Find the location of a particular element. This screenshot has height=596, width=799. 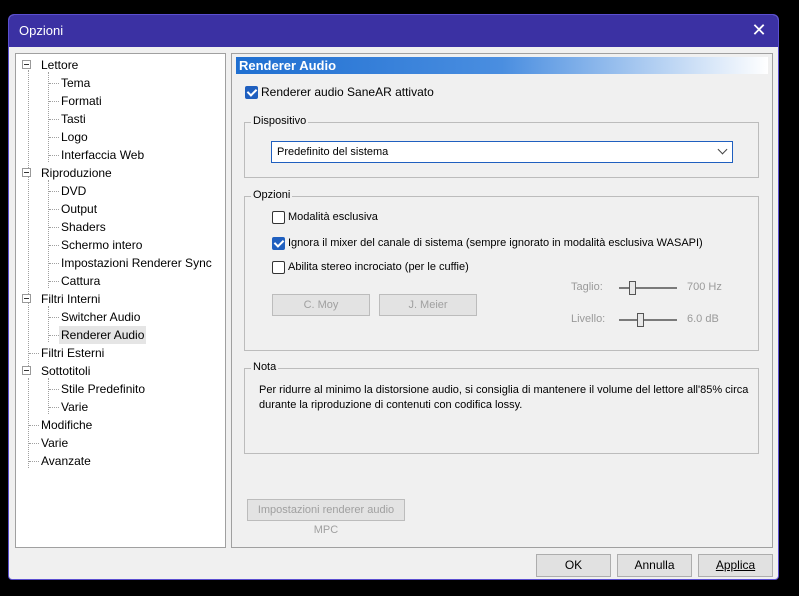

window-title: Opzioni is located at coordinates (41, 30).